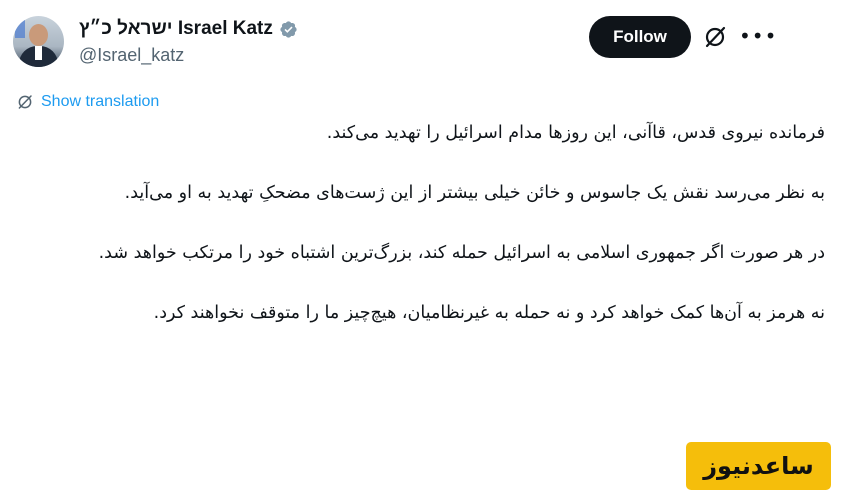 The height and width of the screenshot is (501, 842). I want to click on avatar, so click(38, 41).